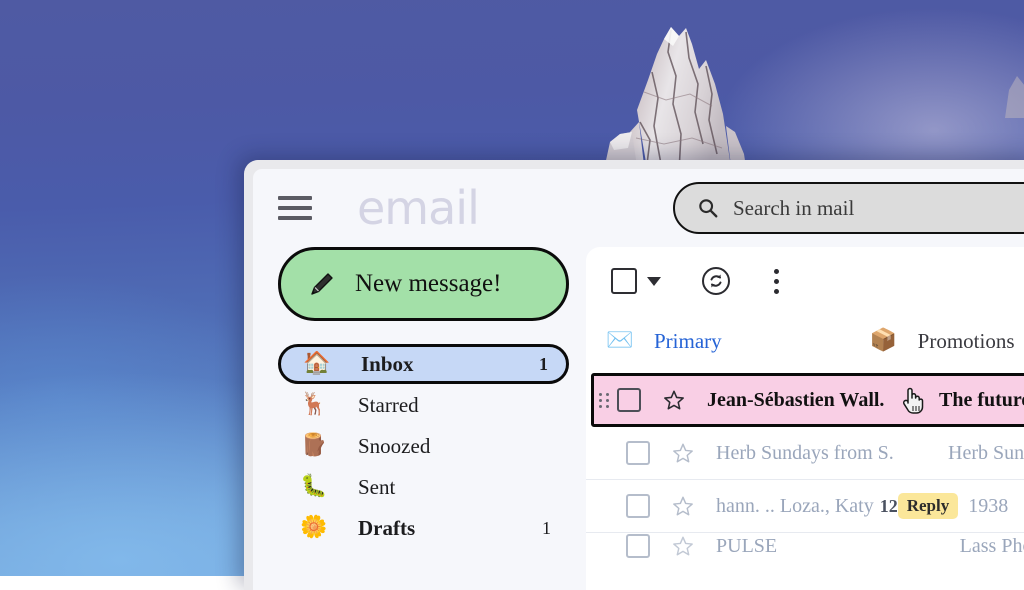 The width and height of the screenshot is (1024, 590). Describe the element at coordinates (654, 281) in the screenshot. I see `chevron-down-icon` at that location.